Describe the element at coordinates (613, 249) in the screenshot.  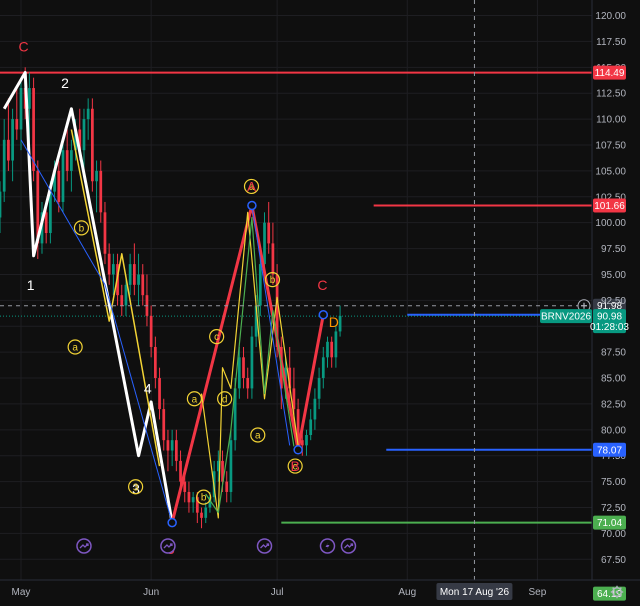
I see `price-tick-label: 97.50` at that location.